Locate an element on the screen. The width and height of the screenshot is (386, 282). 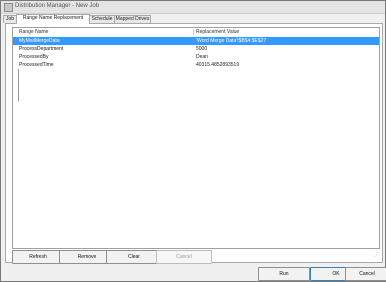
range-name-cell: ProcessedTime is located at coordinates (36, 65).